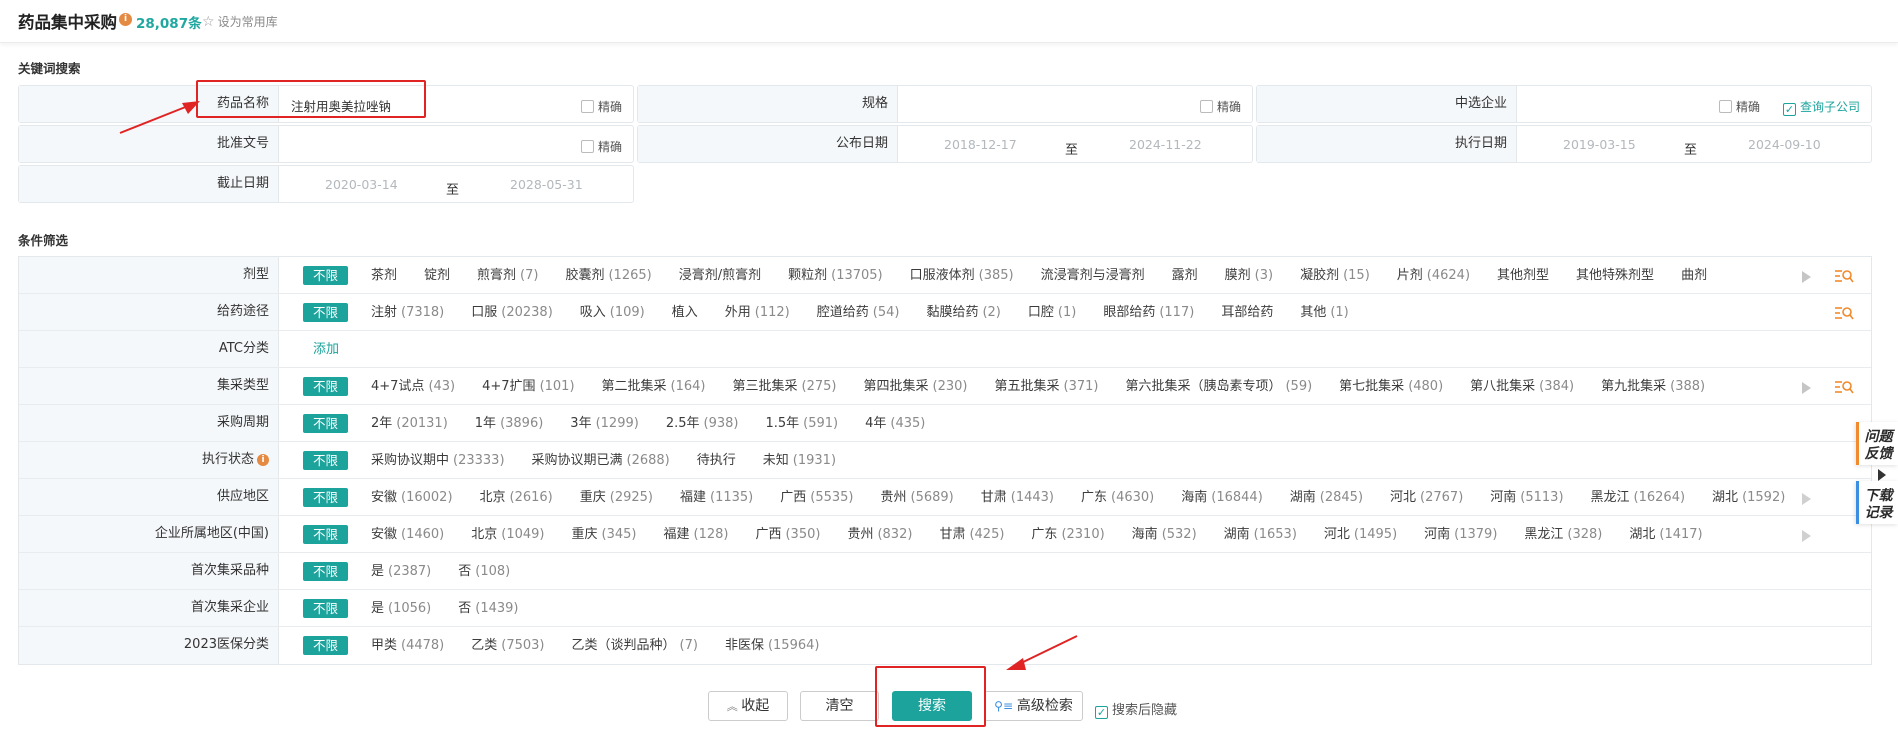  I want to click on filter-option: 湖南 (2845), so click(1326, 497).